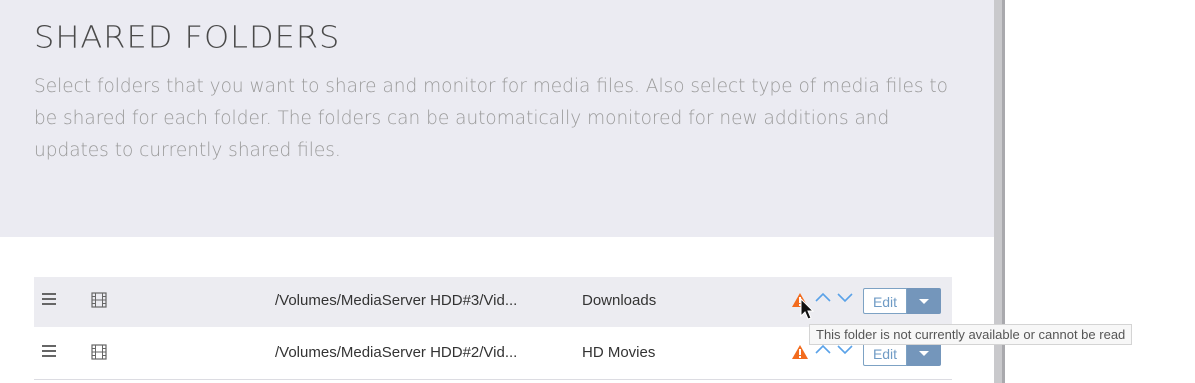 This screenshot has height=383, width=1195. Describe the element at coordinates (187, 37) in the screenshot. I see `page-title: SHARED FOLDERS` at that location.